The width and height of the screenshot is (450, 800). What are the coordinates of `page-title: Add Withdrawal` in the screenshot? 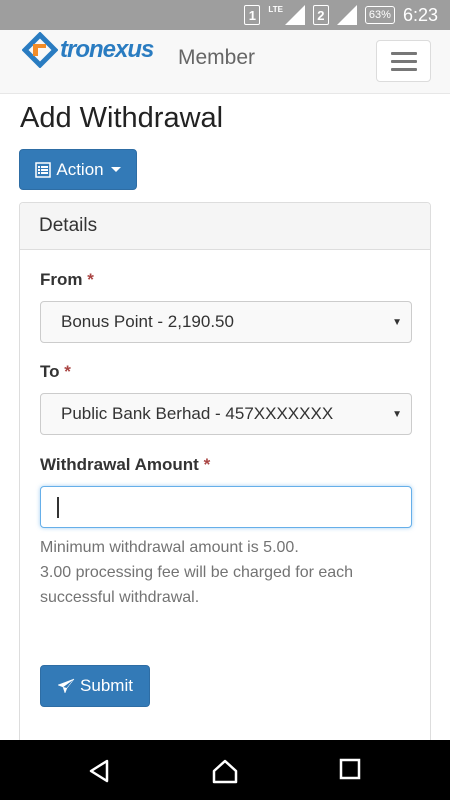 It's located at (122, 118).